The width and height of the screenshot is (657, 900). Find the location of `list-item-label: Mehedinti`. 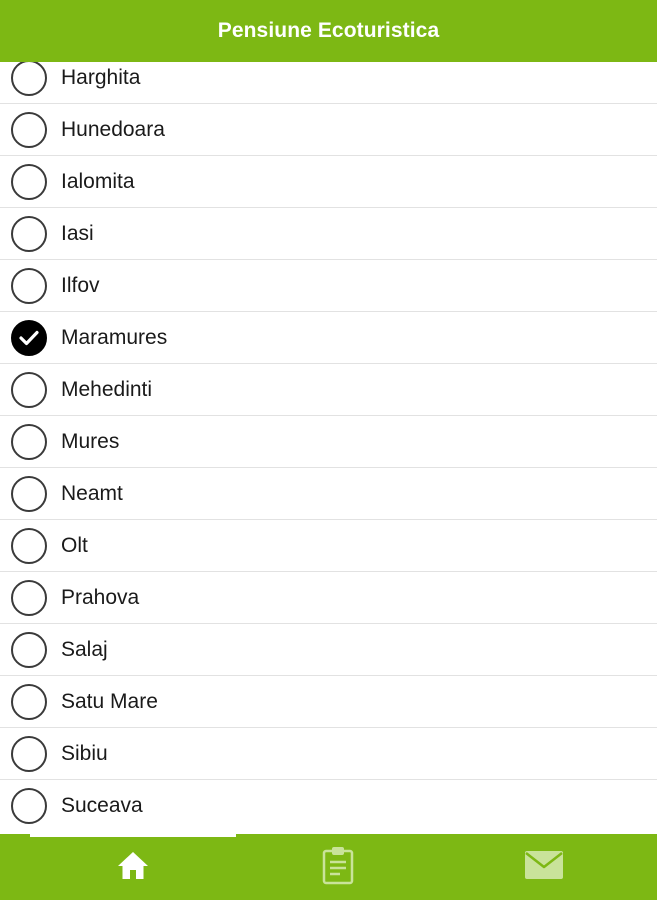

list-item-label: Mehedinti is located at coordinates (107, 389).